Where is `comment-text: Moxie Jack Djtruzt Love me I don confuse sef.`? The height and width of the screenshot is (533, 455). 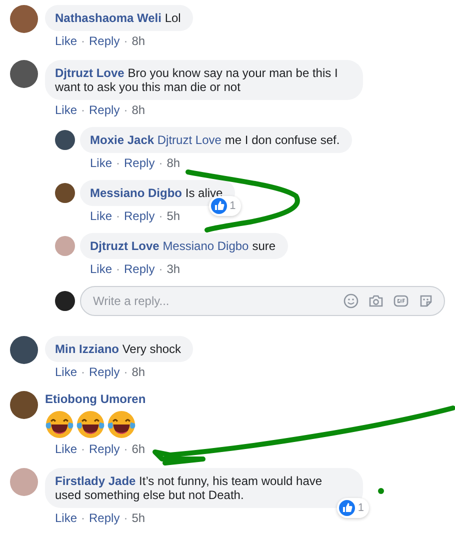 comment-text: Moxie Jack Djtruzt Love me I don confuse sef. is located at coordinates (215, 140).